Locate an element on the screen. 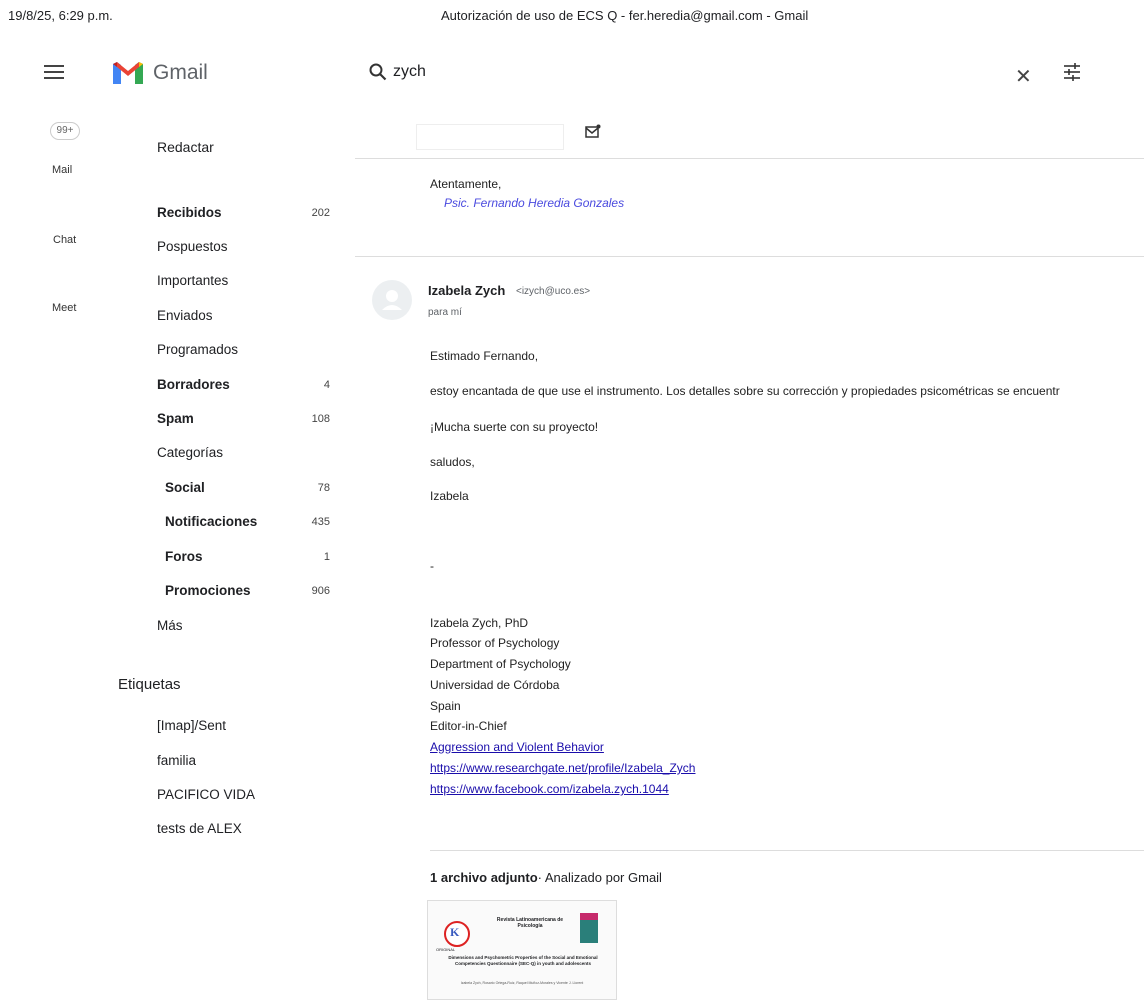  previous-closing: Atentamente, is located at coordinates (466, 184).